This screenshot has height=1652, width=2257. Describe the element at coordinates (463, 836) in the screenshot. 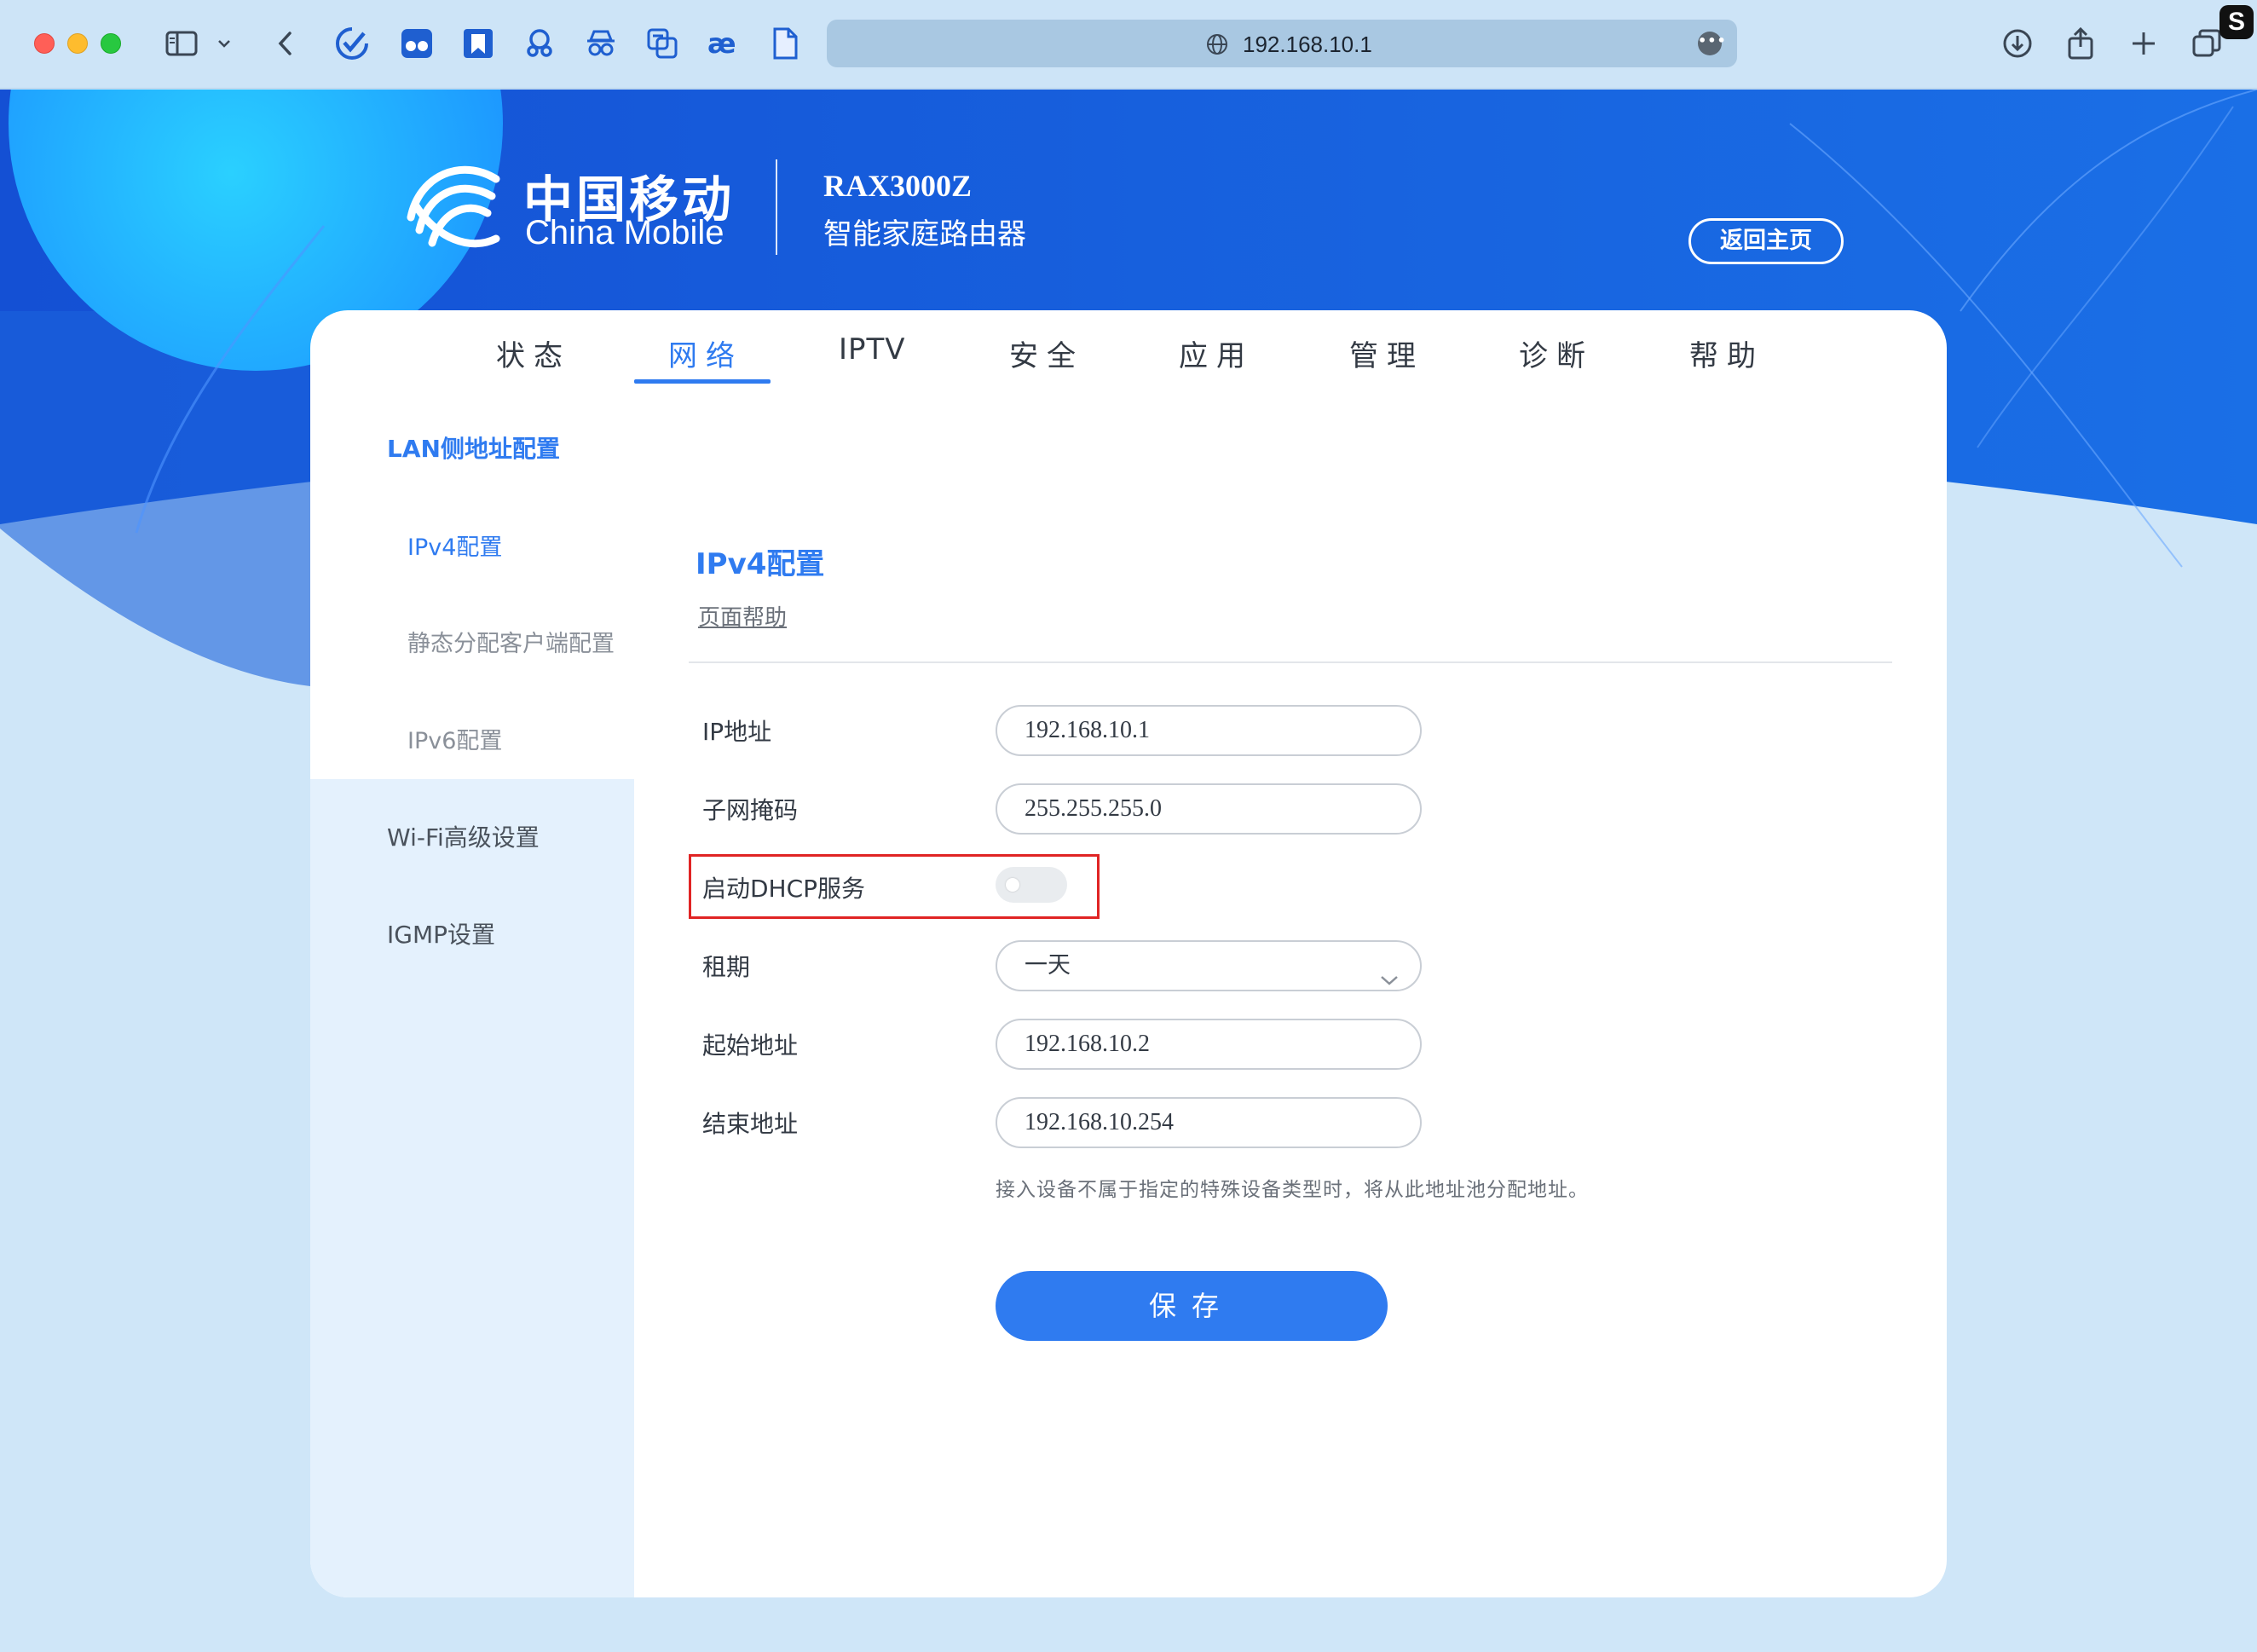

I see `sidebar-item-wifi-advanced: Wi-Fi高级设置` at that location.